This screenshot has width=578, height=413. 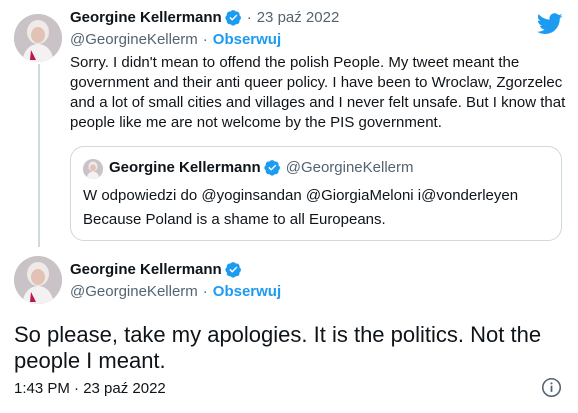 What do you see at coordinates (39, 155) in the screenshot?
I see `thread-line` at bounding box center [39, 155].